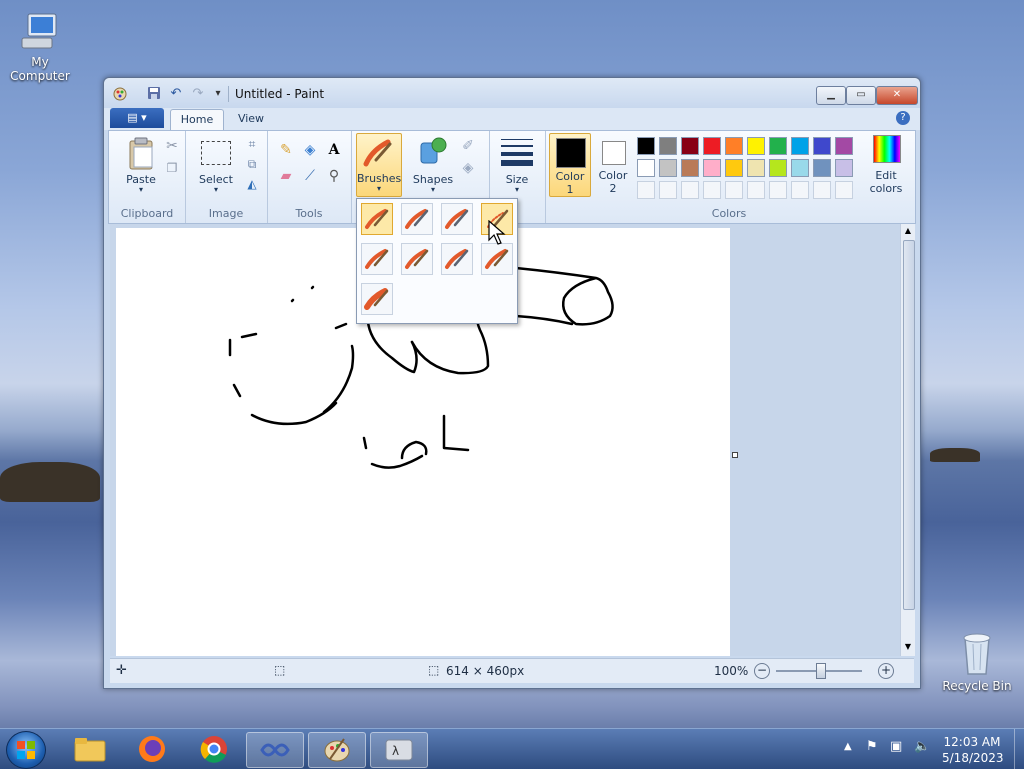 The image size is (1024, 769). Describe the element at coordinates (90, 749) in the screenshot. I see `taskbar-explorer` at that location.